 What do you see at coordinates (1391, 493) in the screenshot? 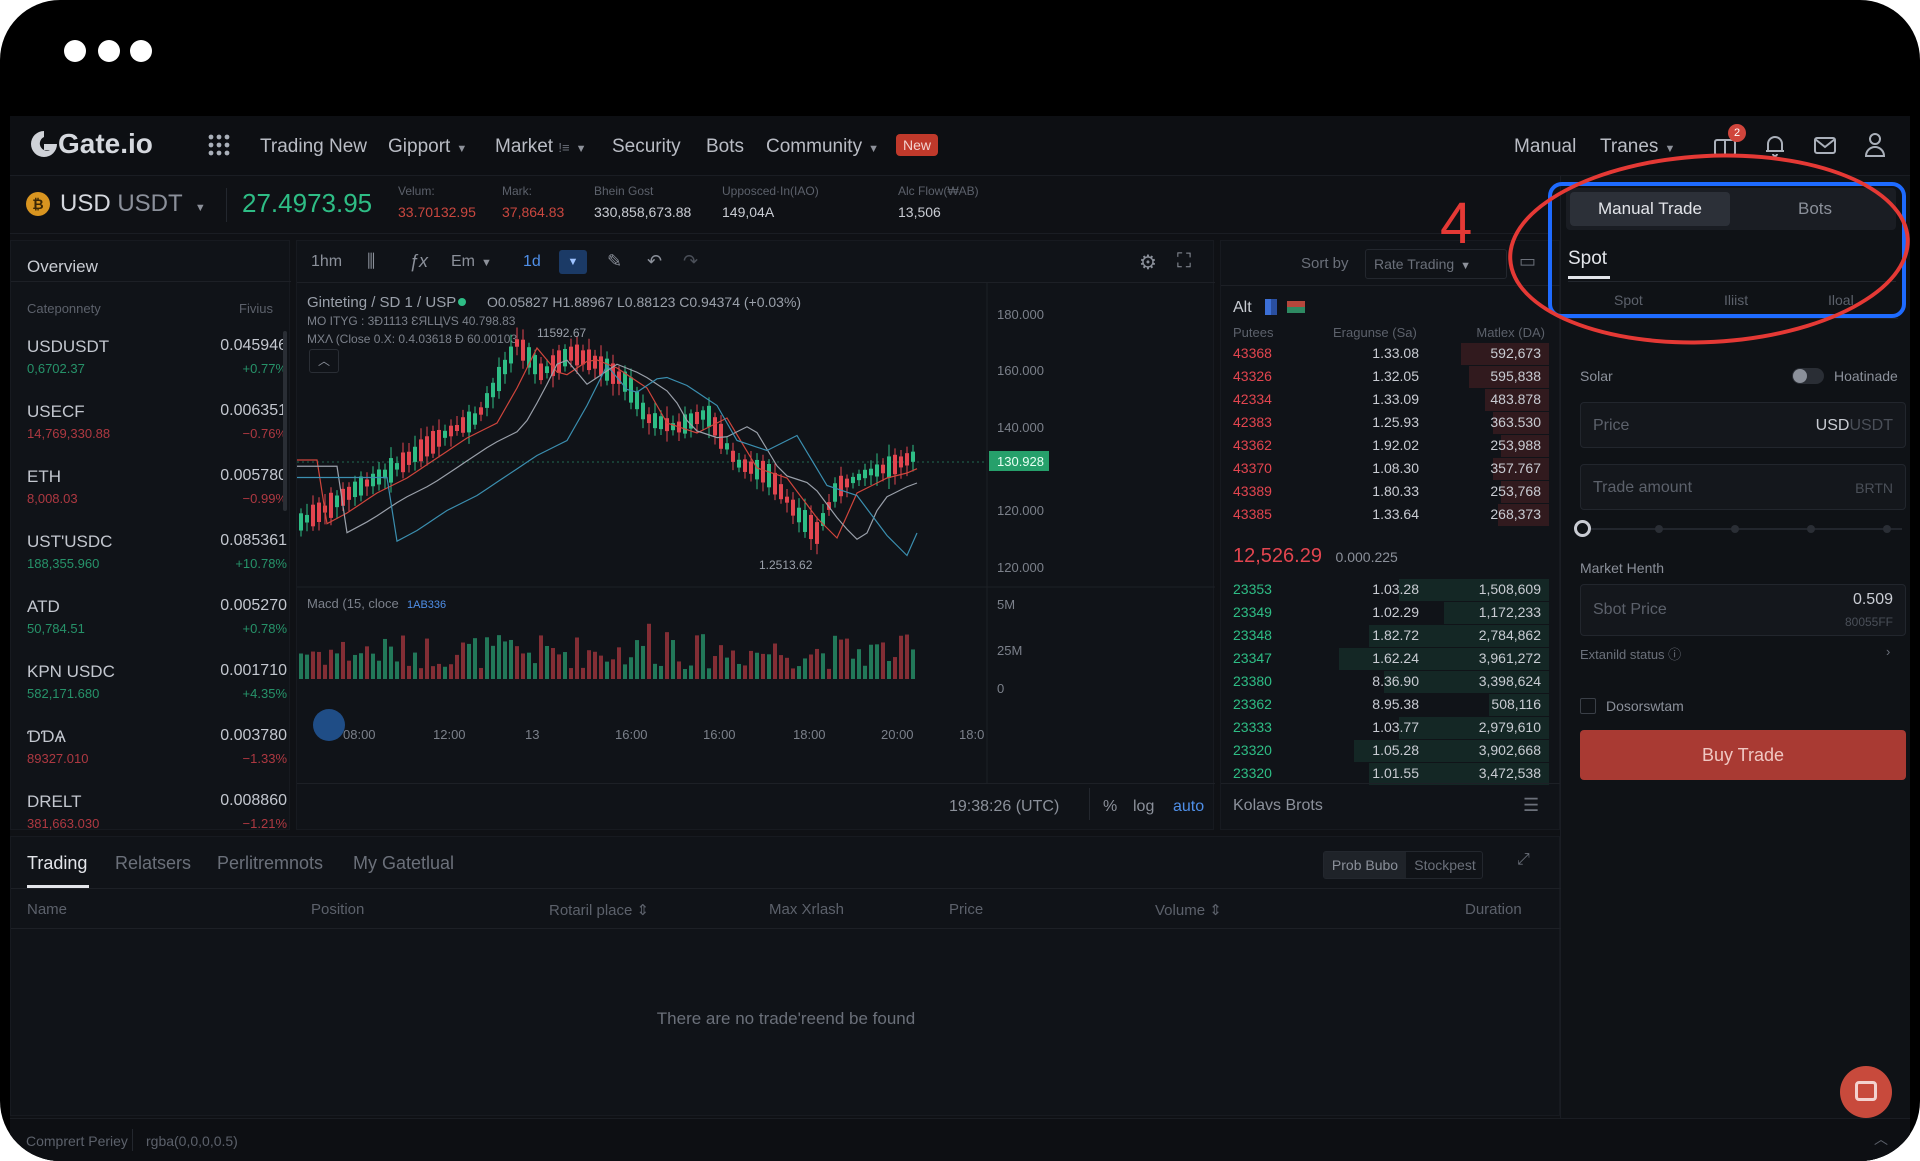
I see `ask-row: 43389 1.80.33 253,768` at bounding box center [1391, 493].